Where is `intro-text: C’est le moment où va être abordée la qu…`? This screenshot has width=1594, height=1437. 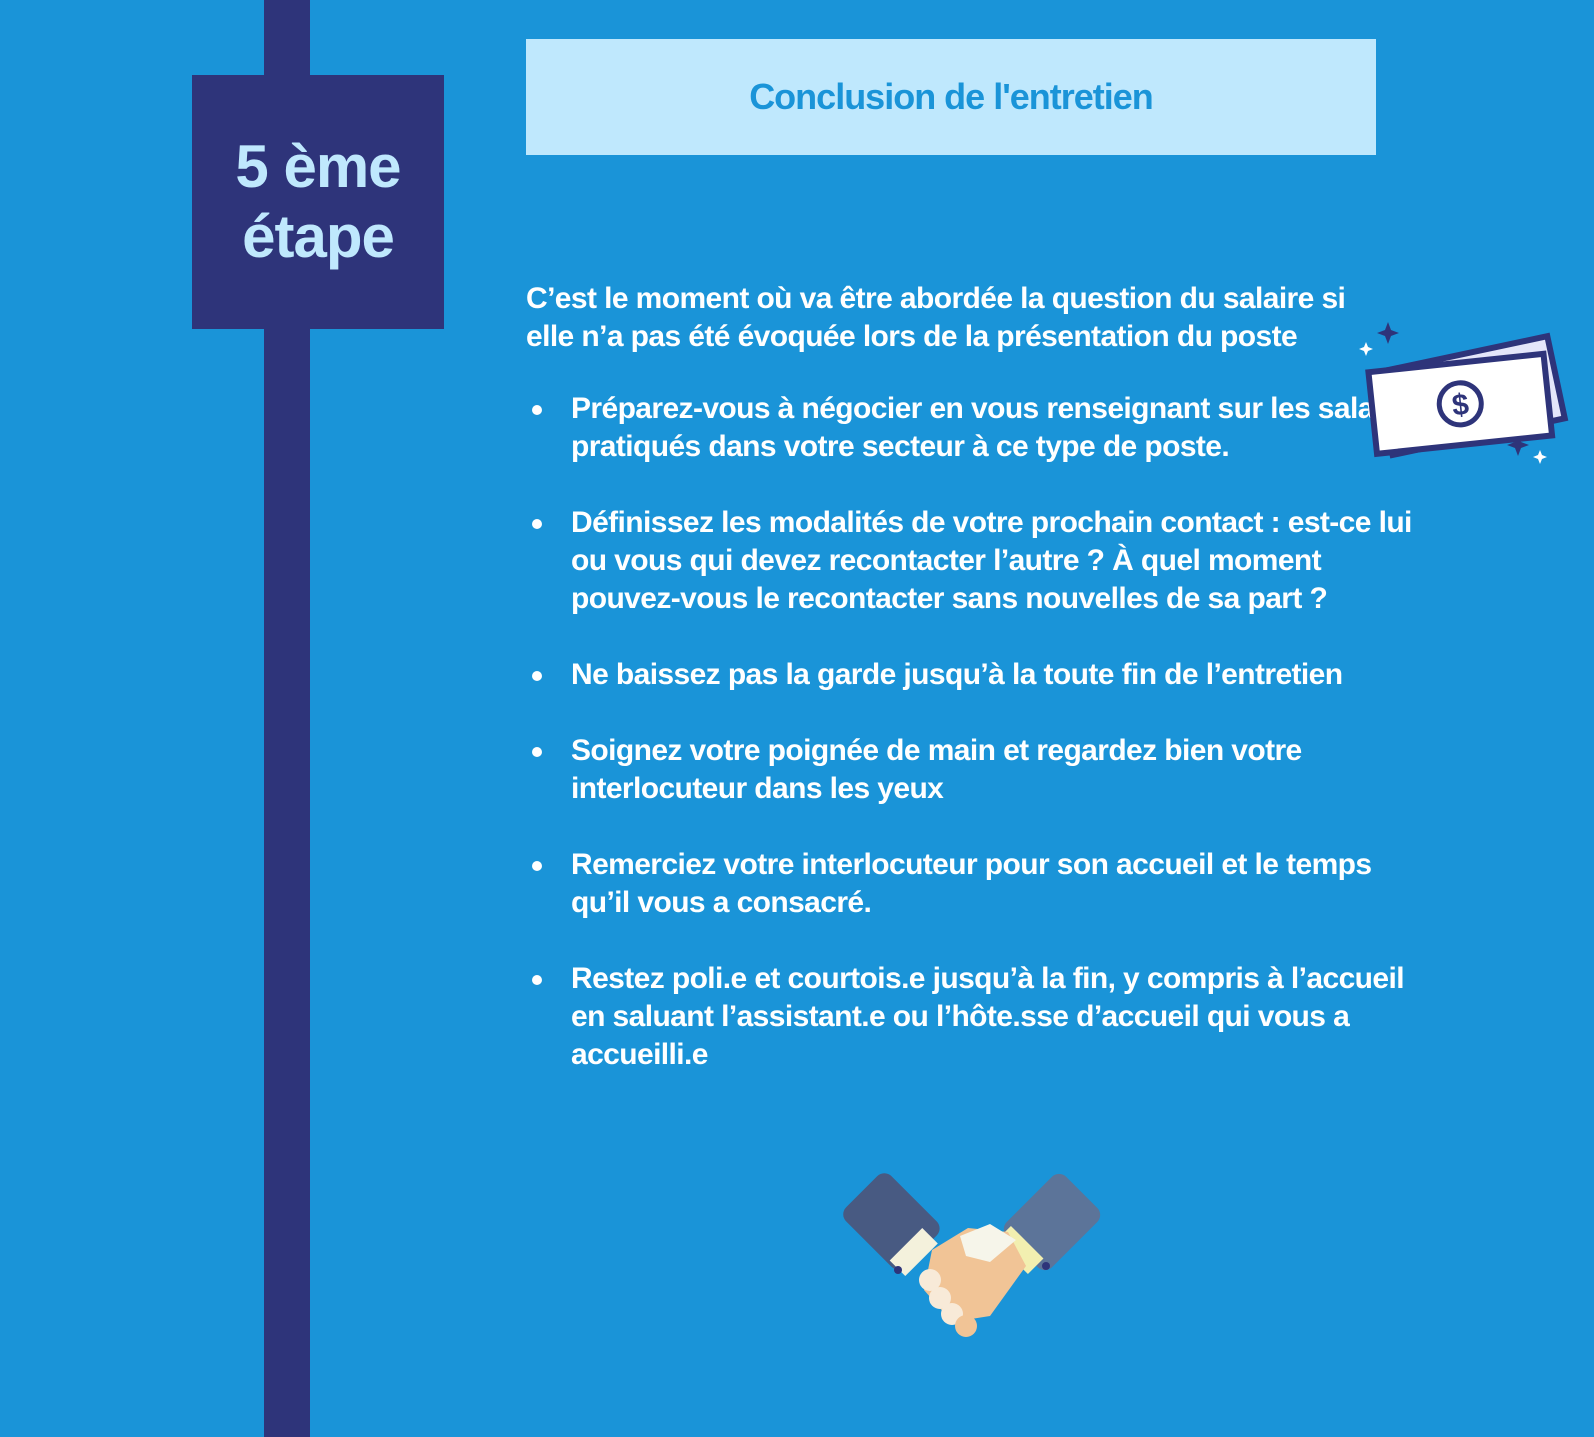
intro-text: C’est le moment où va être abordée la qu… is located at coordinates (936, 317).